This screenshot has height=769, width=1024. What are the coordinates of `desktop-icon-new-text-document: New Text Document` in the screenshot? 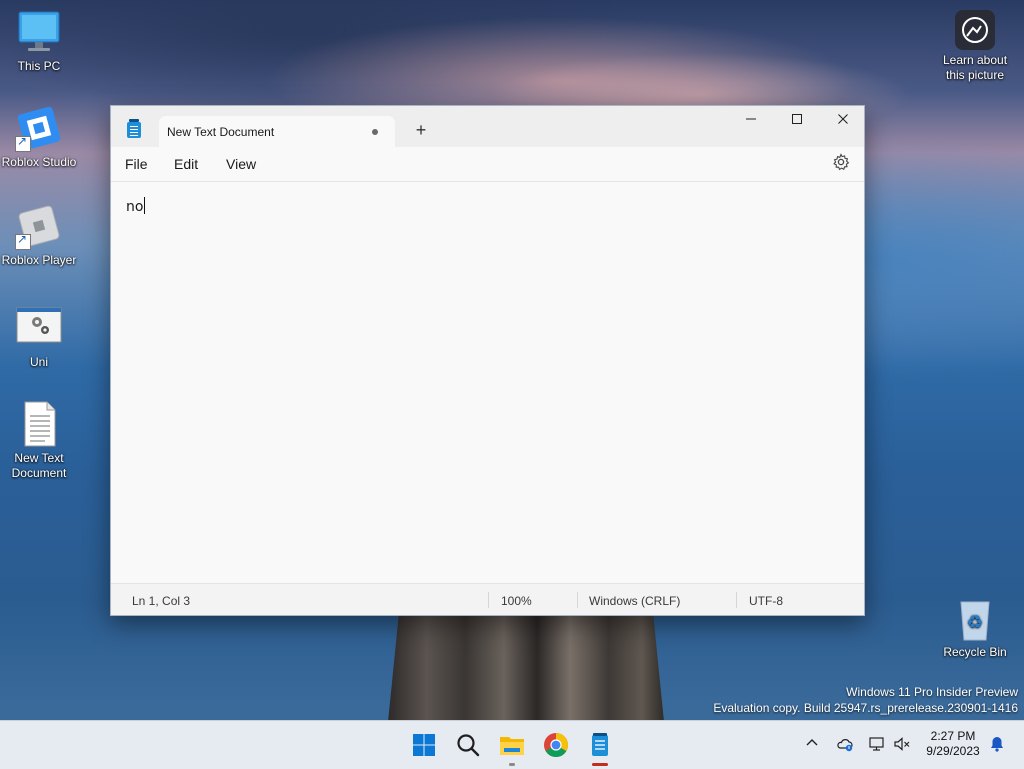 It's located at (39, 440).